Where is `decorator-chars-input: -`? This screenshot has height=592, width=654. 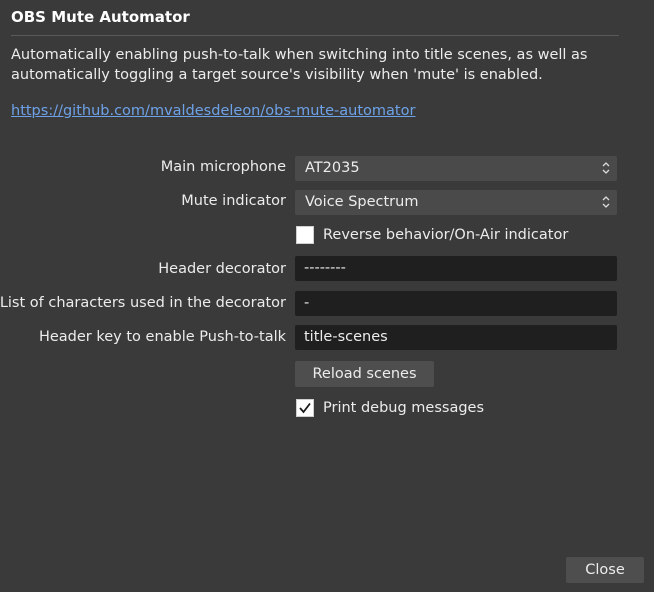 decorator-chars-input: - is located at coordinates (456, 303).